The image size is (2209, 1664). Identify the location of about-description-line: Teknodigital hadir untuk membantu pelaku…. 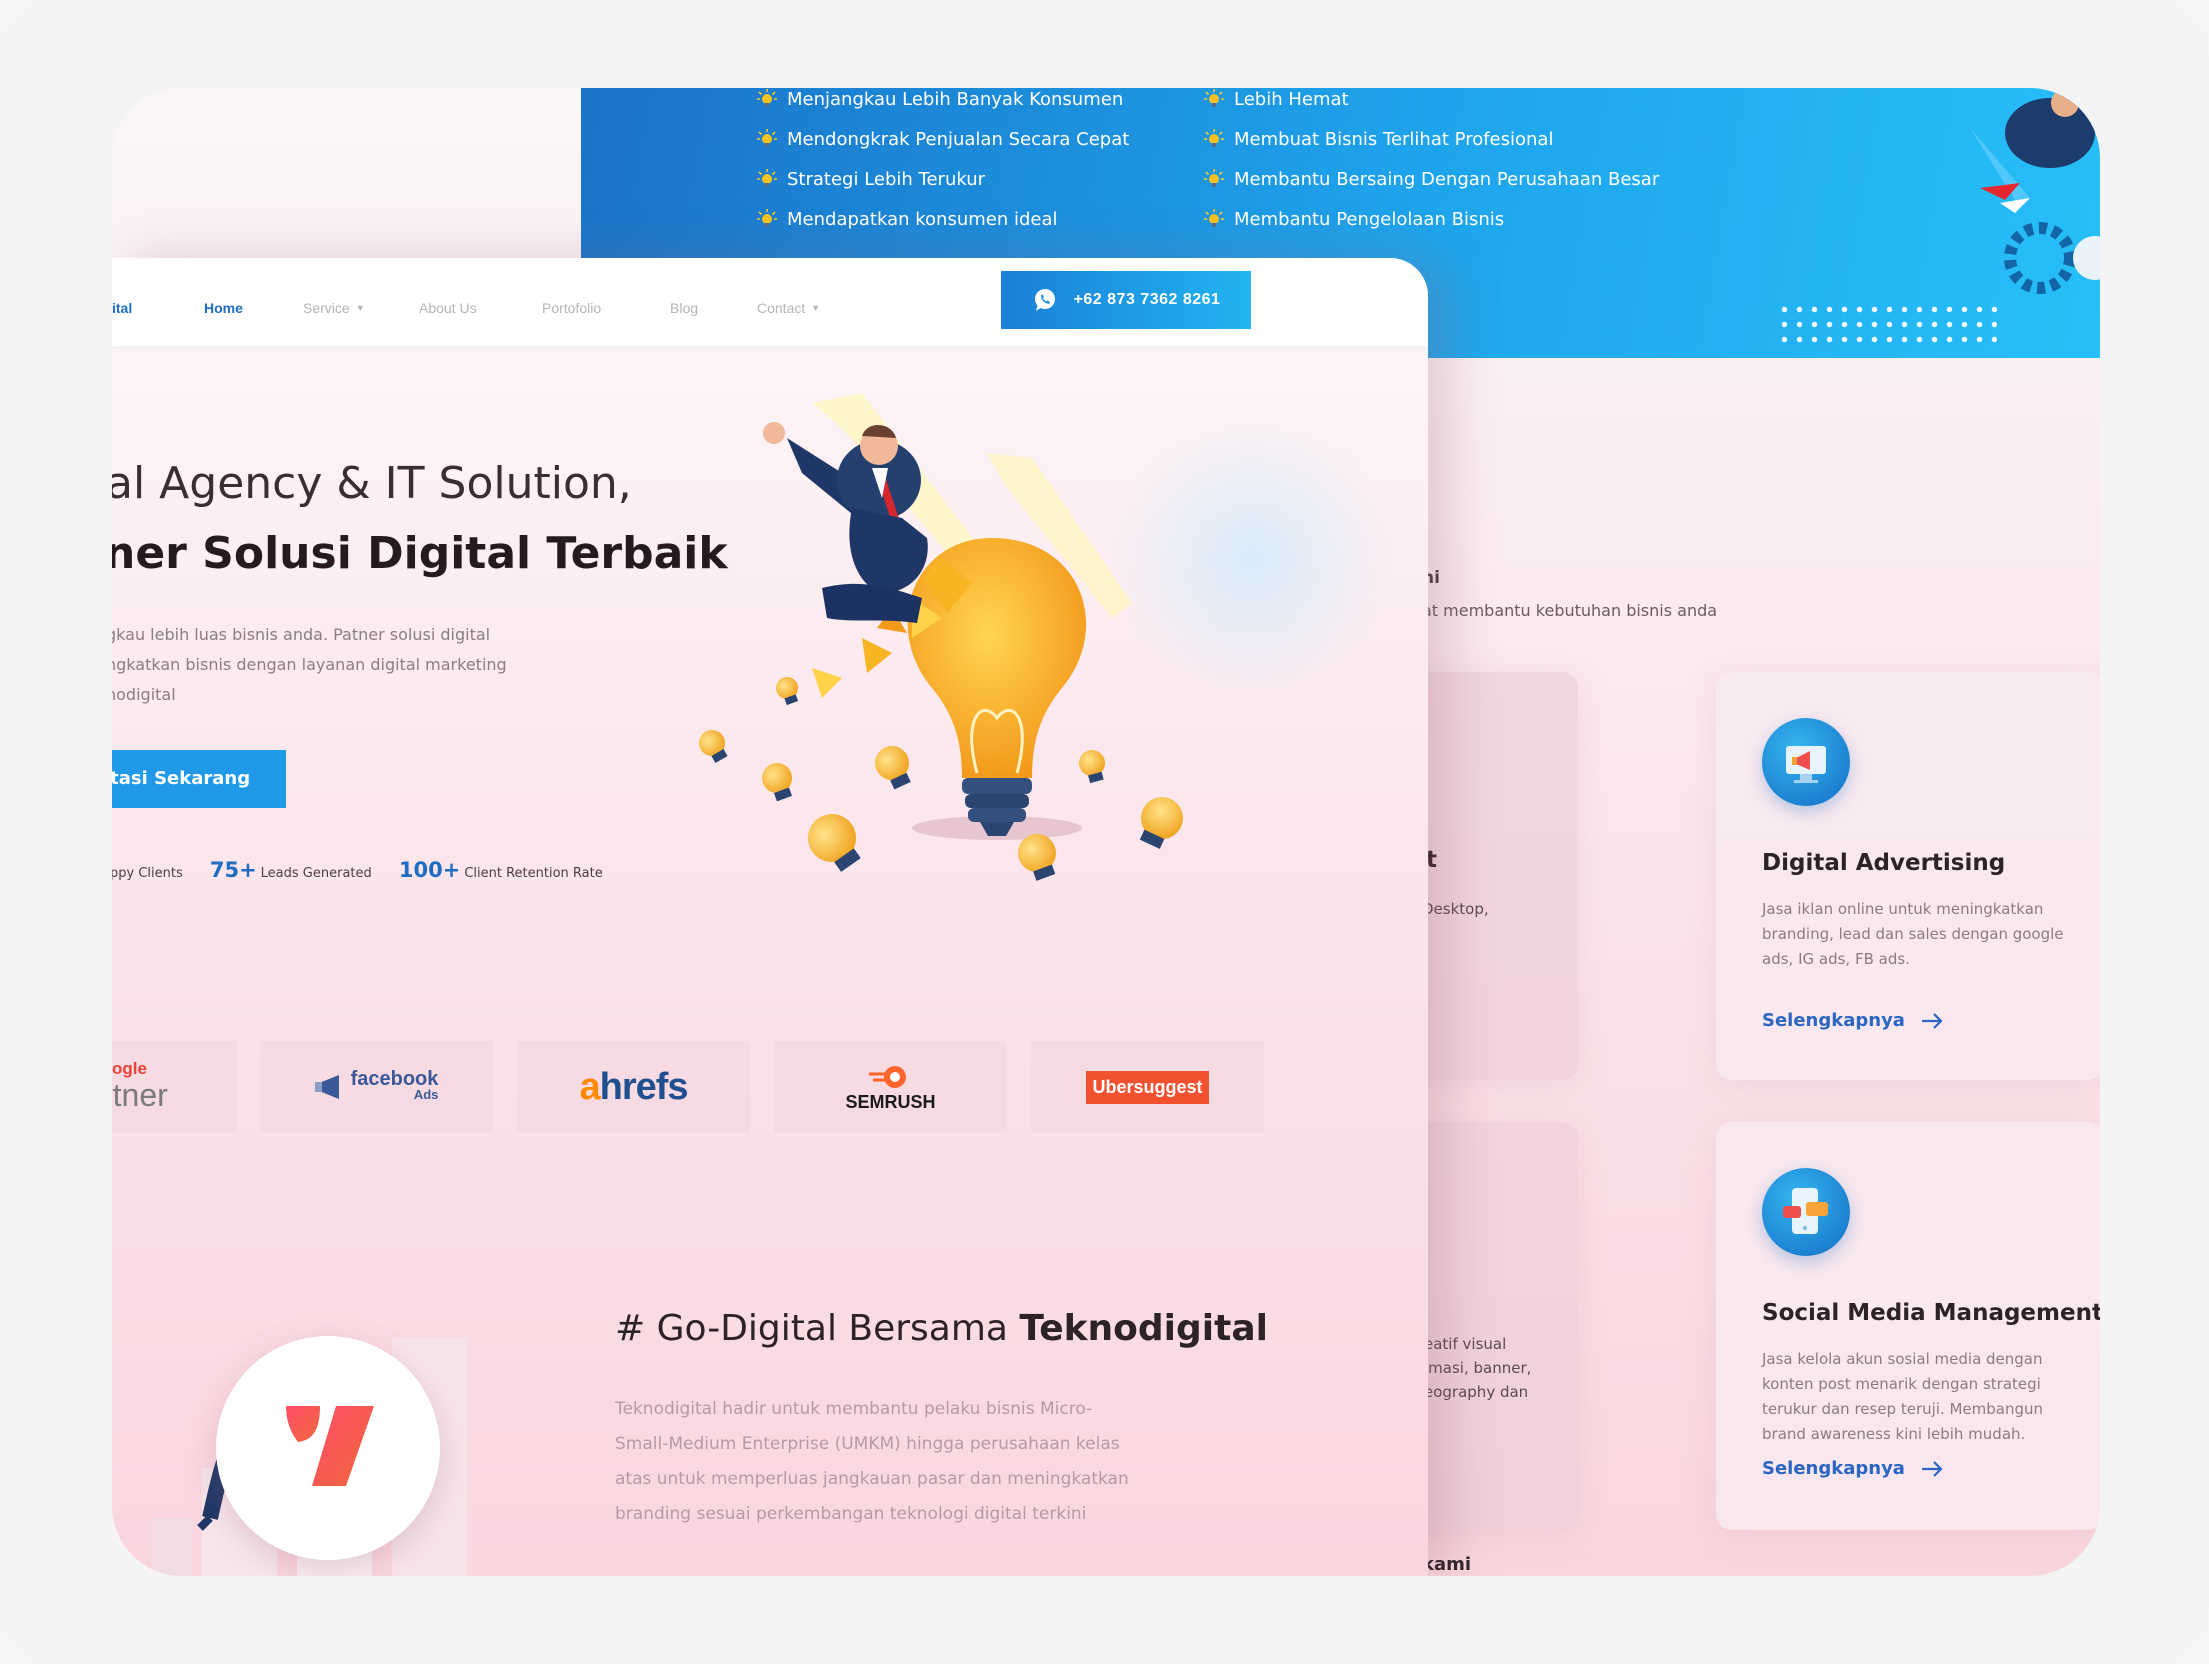
(854, 1409).